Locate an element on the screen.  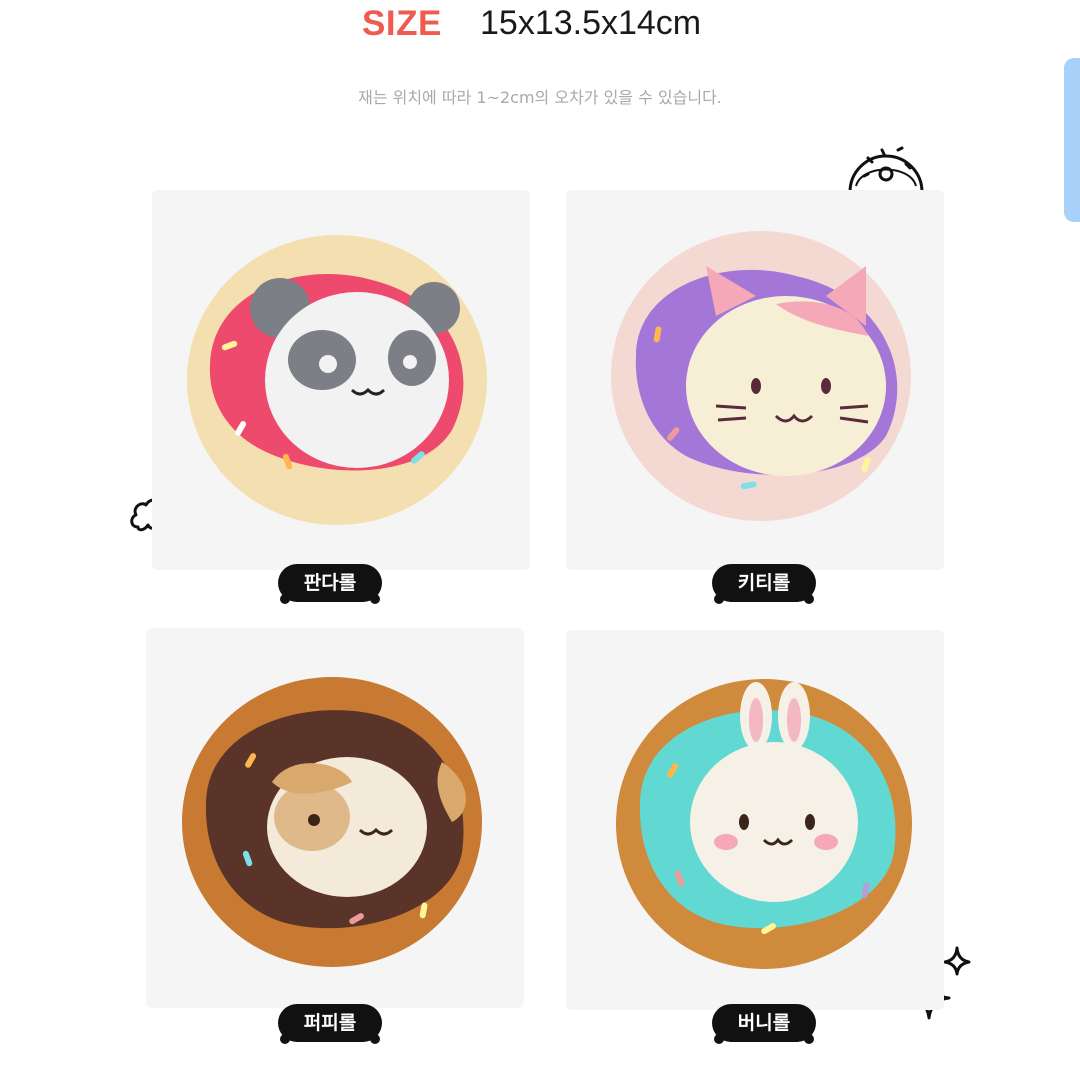
product-card-bunny is located at coordinates (755, 820).